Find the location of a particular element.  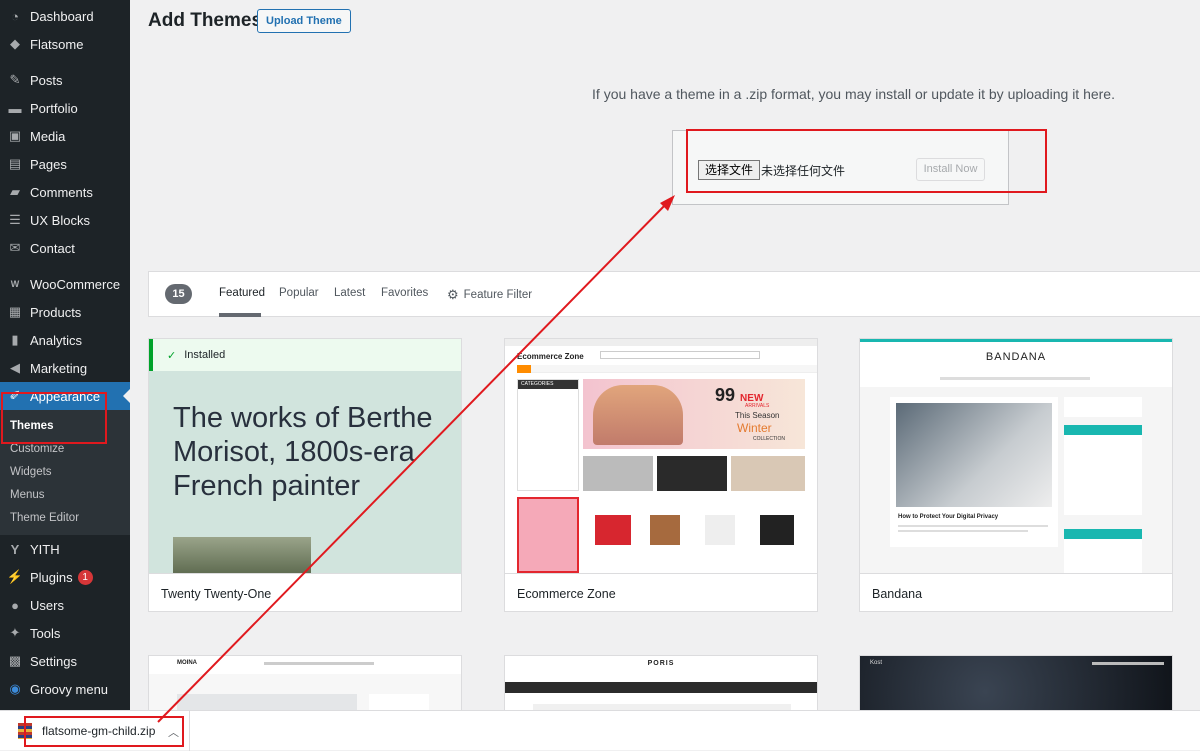

menu-plugins: ⚡ Plugins 1 is located at coordinates (65, 577).